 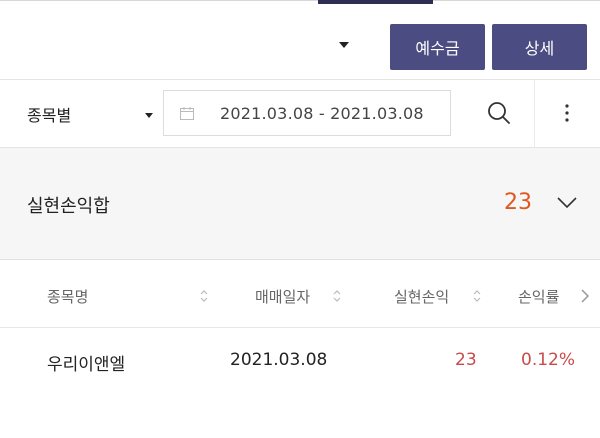 I want to click on pnl-rate: 0.12%, so click(x=548, y=360).